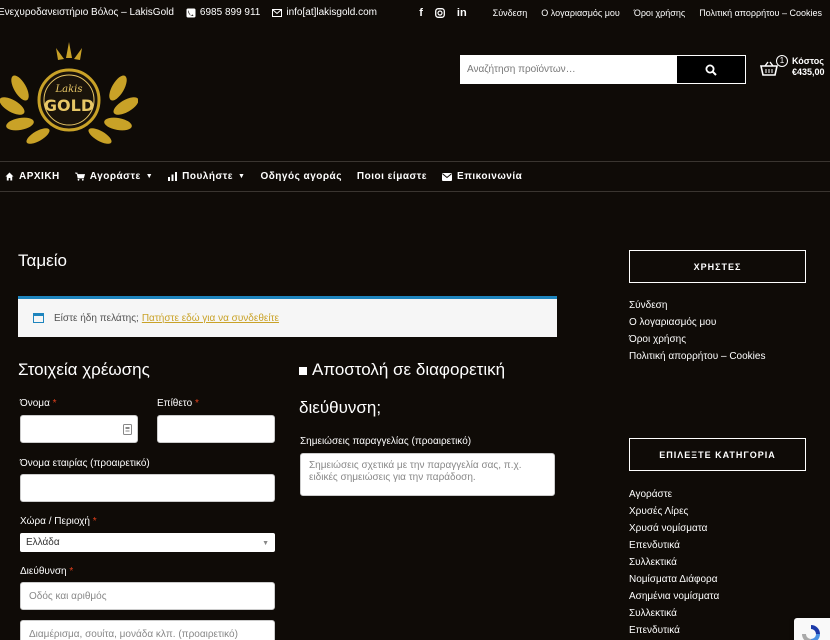 Image resolution: width=830 pixels, height=640 pixels. I want to click on billing-heading: Στοιχεία χρέωσης, so click(84, 369).